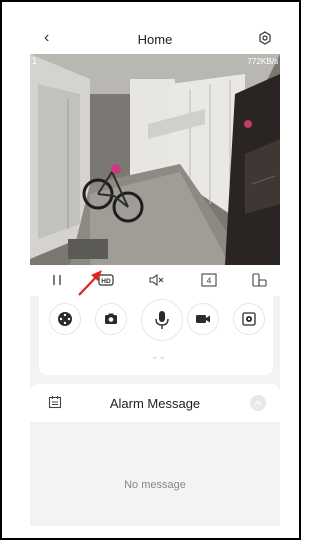 Image resolution: width=320 pixels, height=542 pixels. I want to click on annotation-arrow, so click(90, 283).